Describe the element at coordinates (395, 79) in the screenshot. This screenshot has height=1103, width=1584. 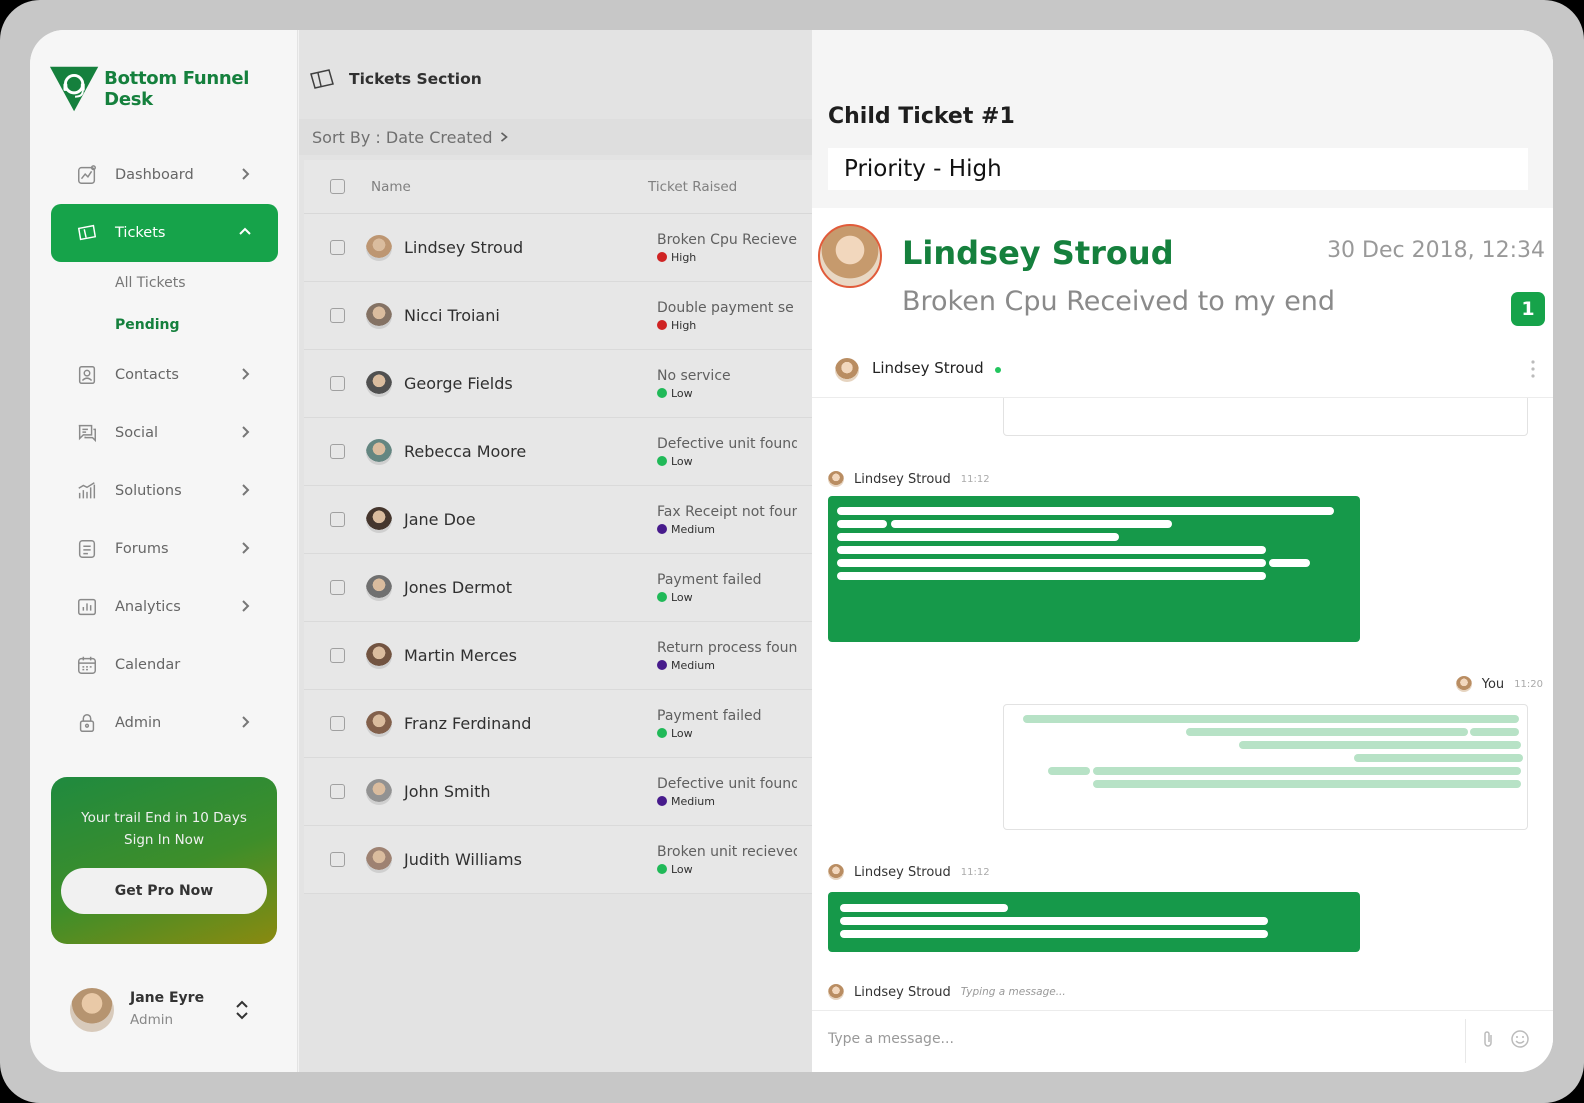
I see `section-header: Tickets Section` at that location.